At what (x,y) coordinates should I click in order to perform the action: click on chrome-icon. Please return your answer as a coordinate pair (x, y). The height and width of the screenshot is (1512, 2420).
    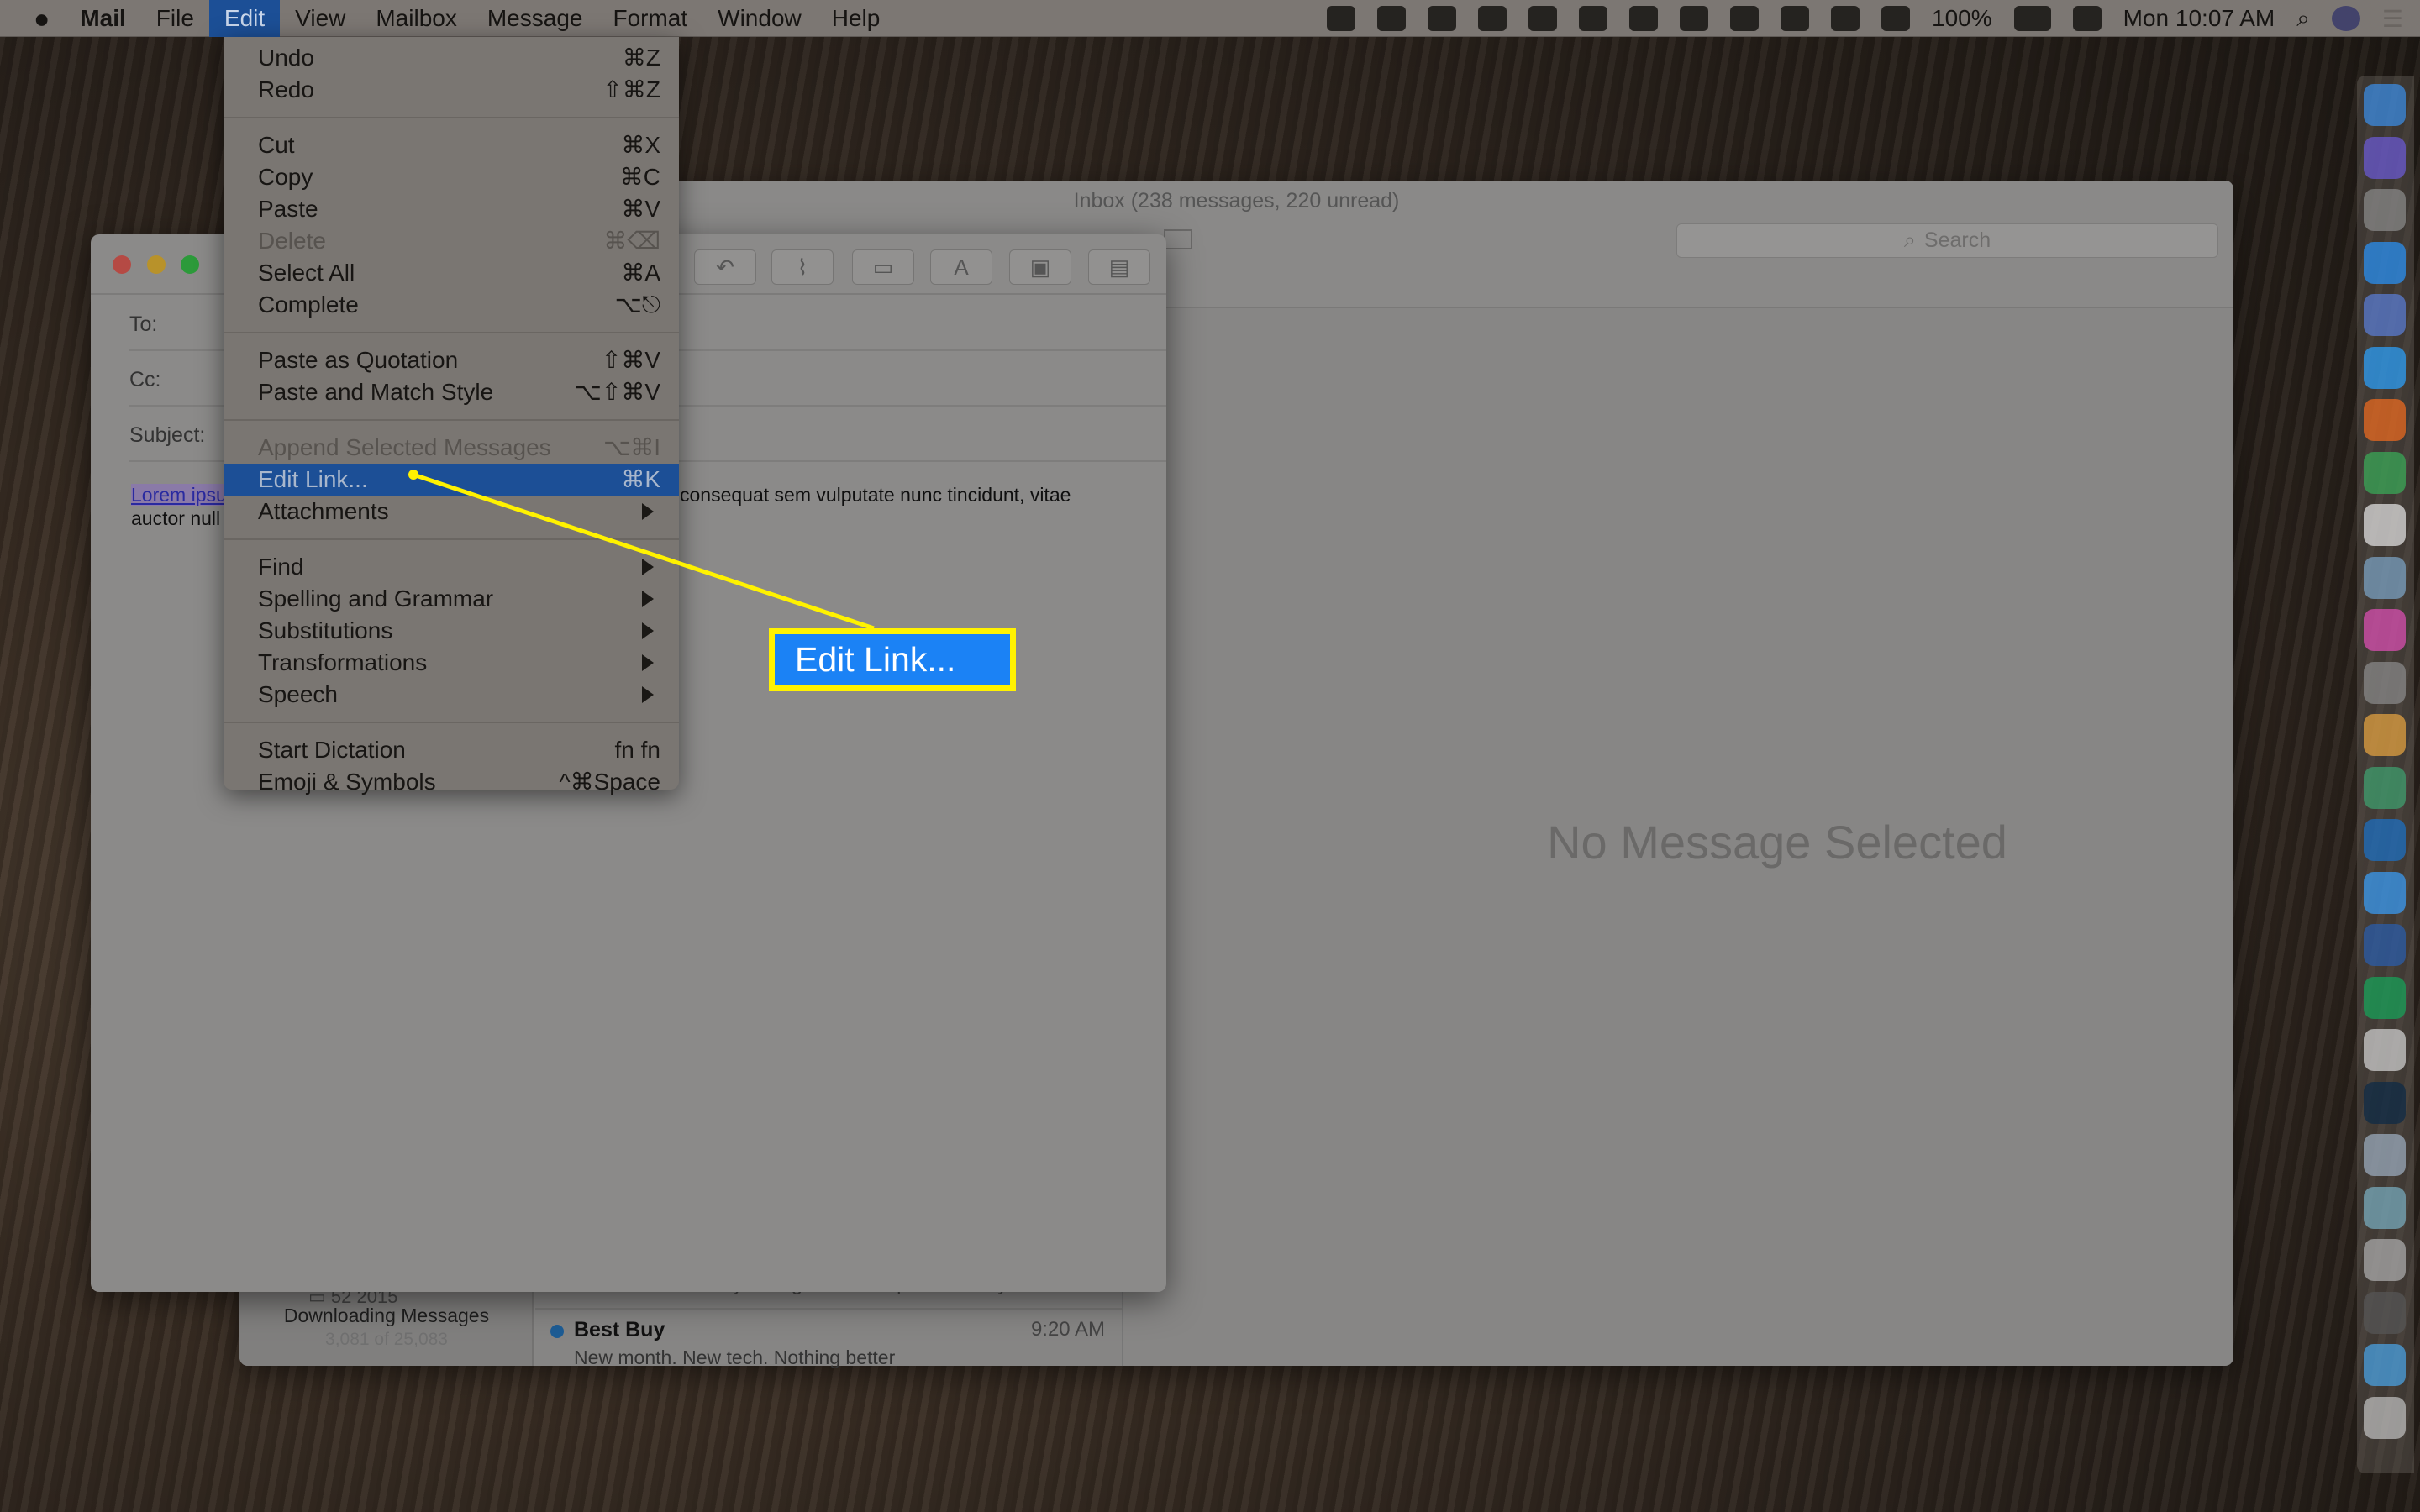
    Looking at the image, I should click on (2385, 472).